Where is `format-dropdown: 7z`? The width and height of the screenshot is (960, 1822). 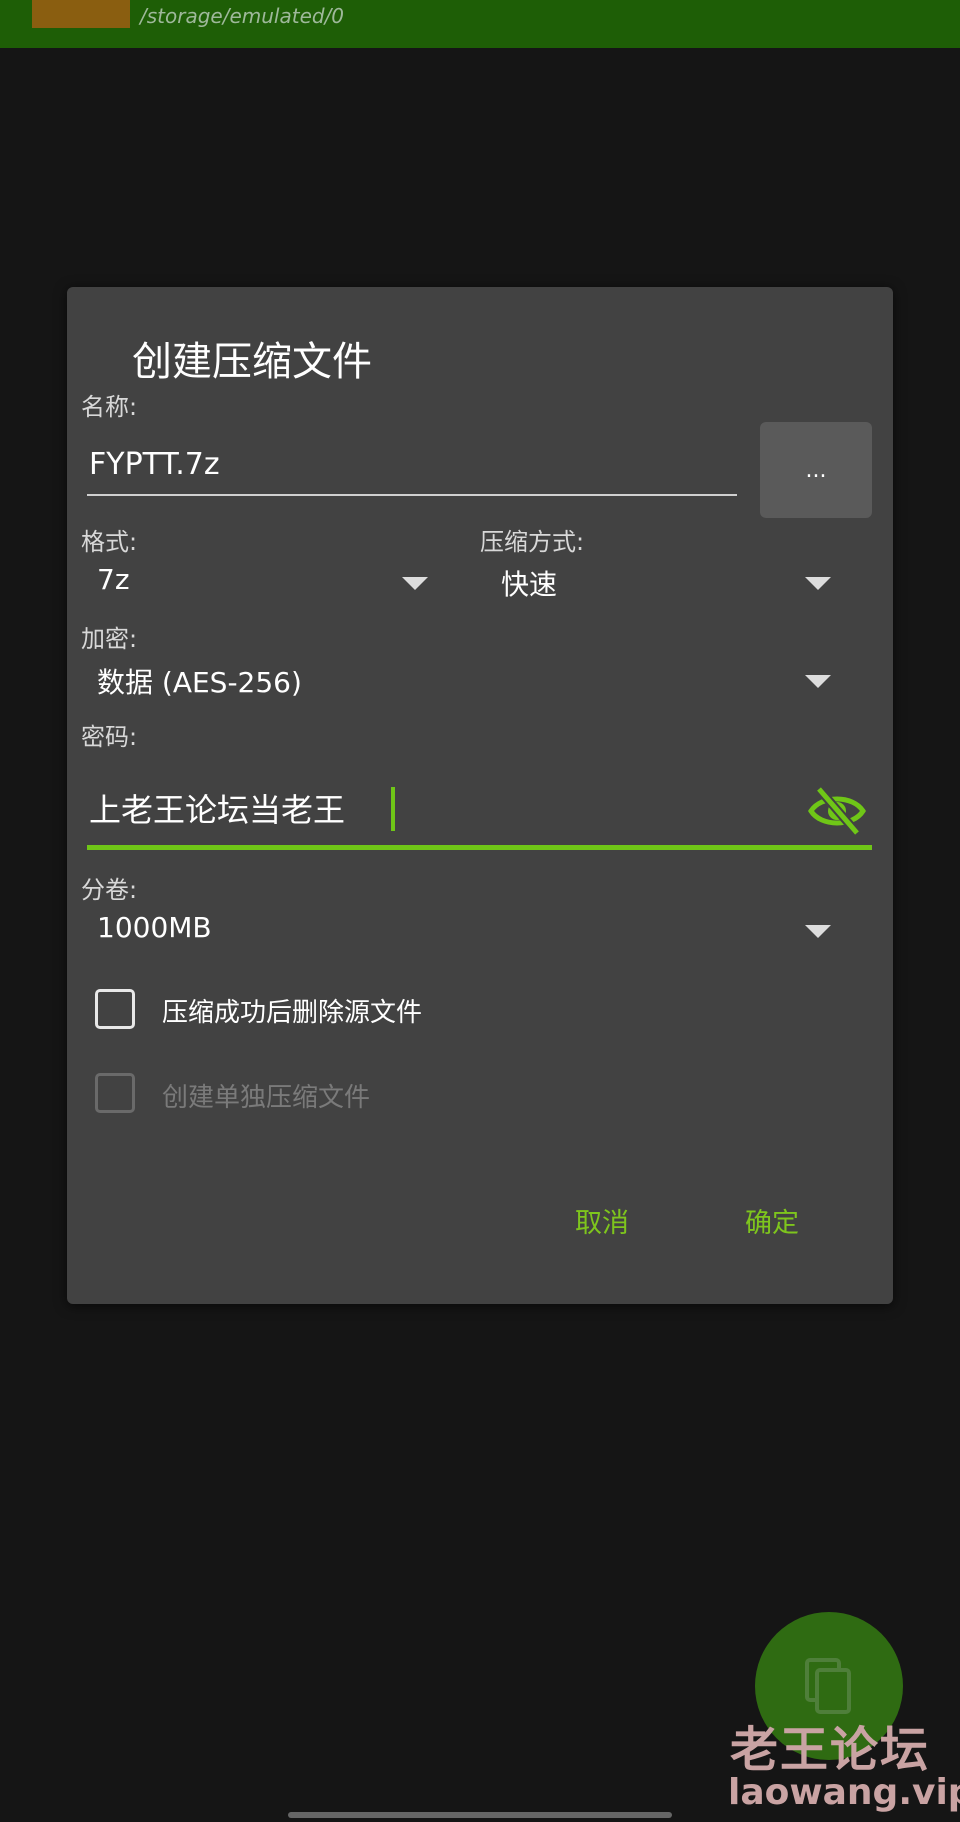
format-dropdown: 7z is located at coordinates (272, 582).